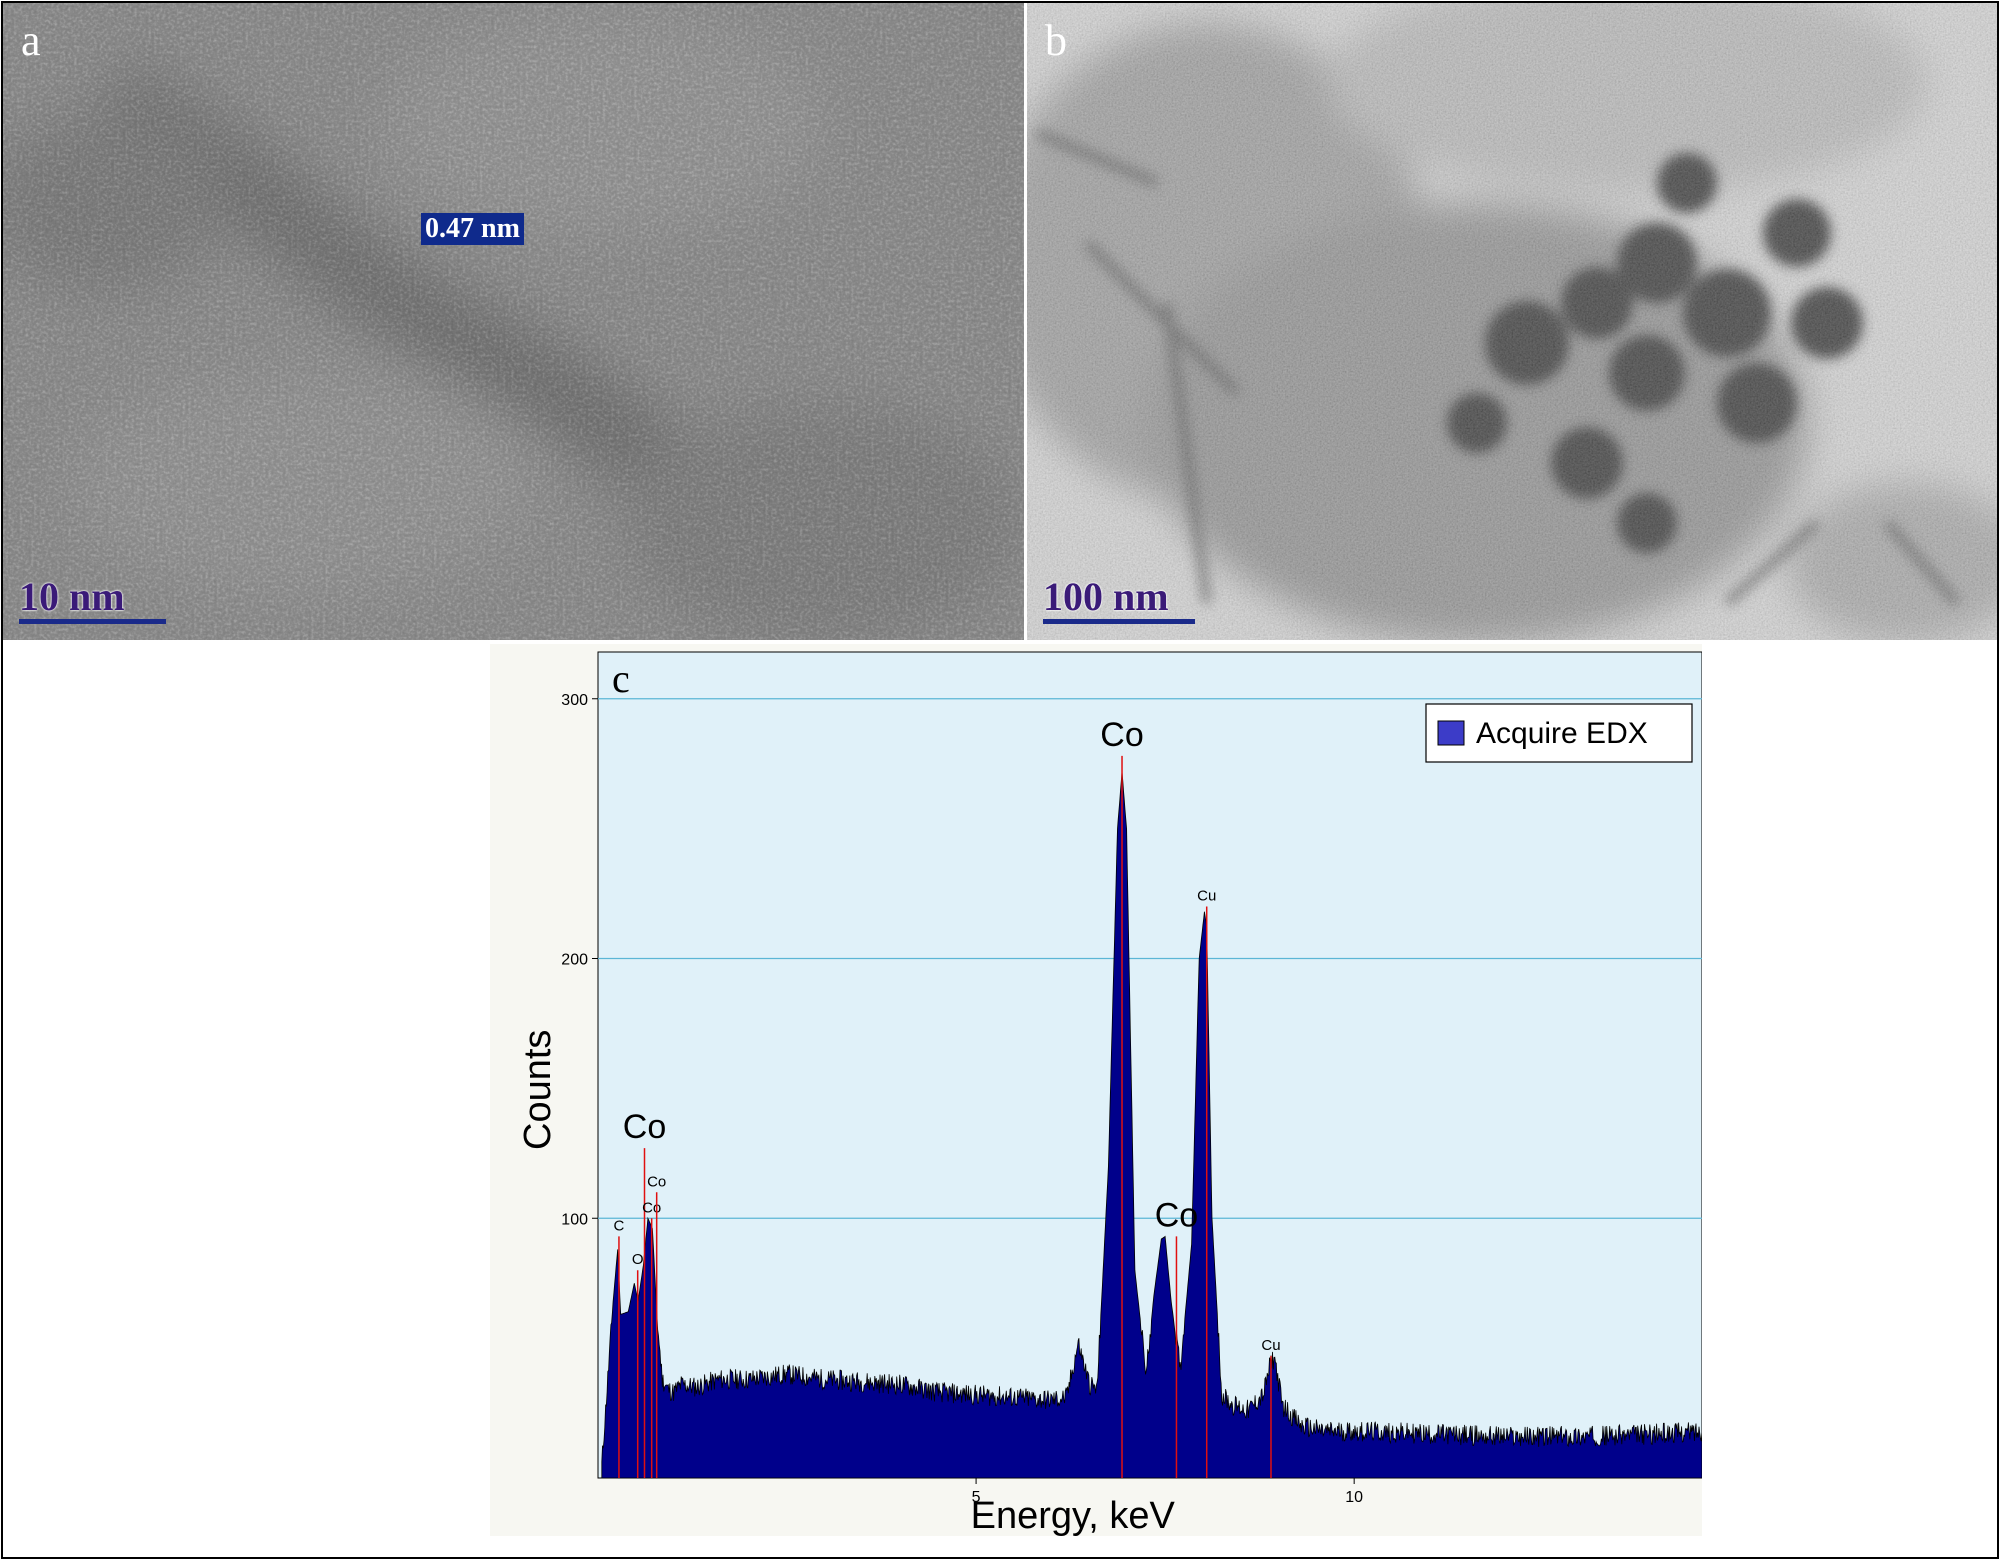 Image resolution: width=2002 pixels, height=1562 pixels. Describe the element at coordinates (1451, 733) in the screenshot. I see `legend-swatch` at that location.